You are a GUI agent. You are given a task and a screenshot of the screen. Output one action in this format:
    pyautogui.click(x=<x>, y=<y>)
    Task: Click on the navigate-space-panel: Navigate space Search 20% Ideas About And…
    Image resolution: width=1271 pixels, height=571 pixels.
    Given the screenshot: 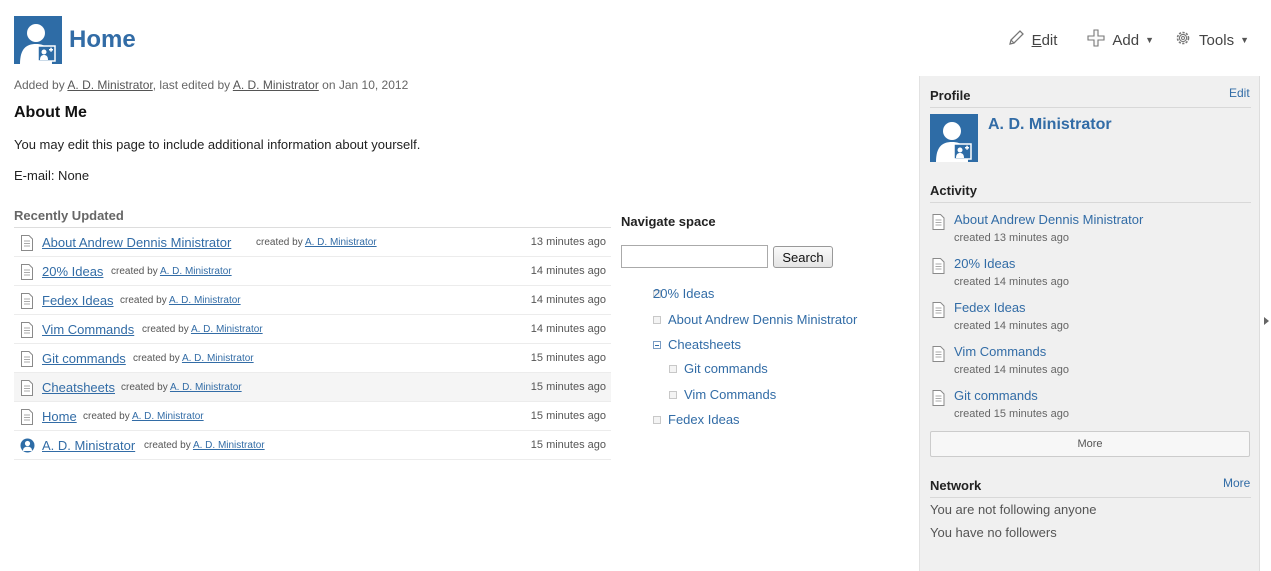 What is the action you would take?
    pyautogui.click(x=761, y=320)
    